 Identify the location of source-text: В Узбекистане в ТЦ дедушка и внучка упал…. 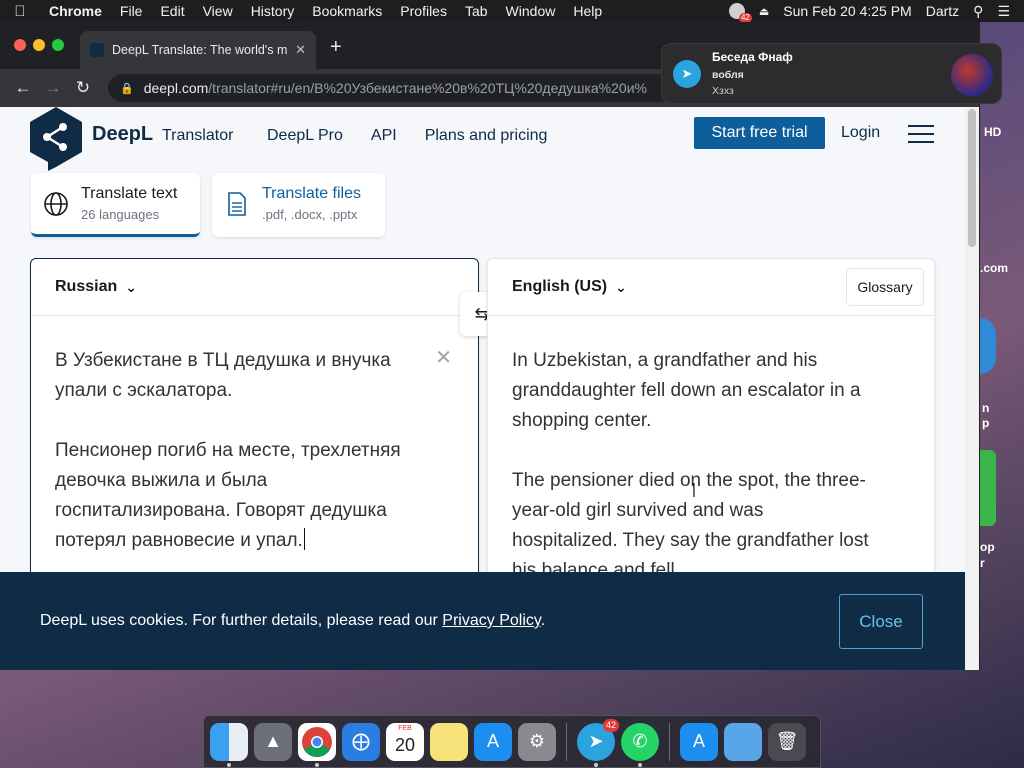
(228, 450).